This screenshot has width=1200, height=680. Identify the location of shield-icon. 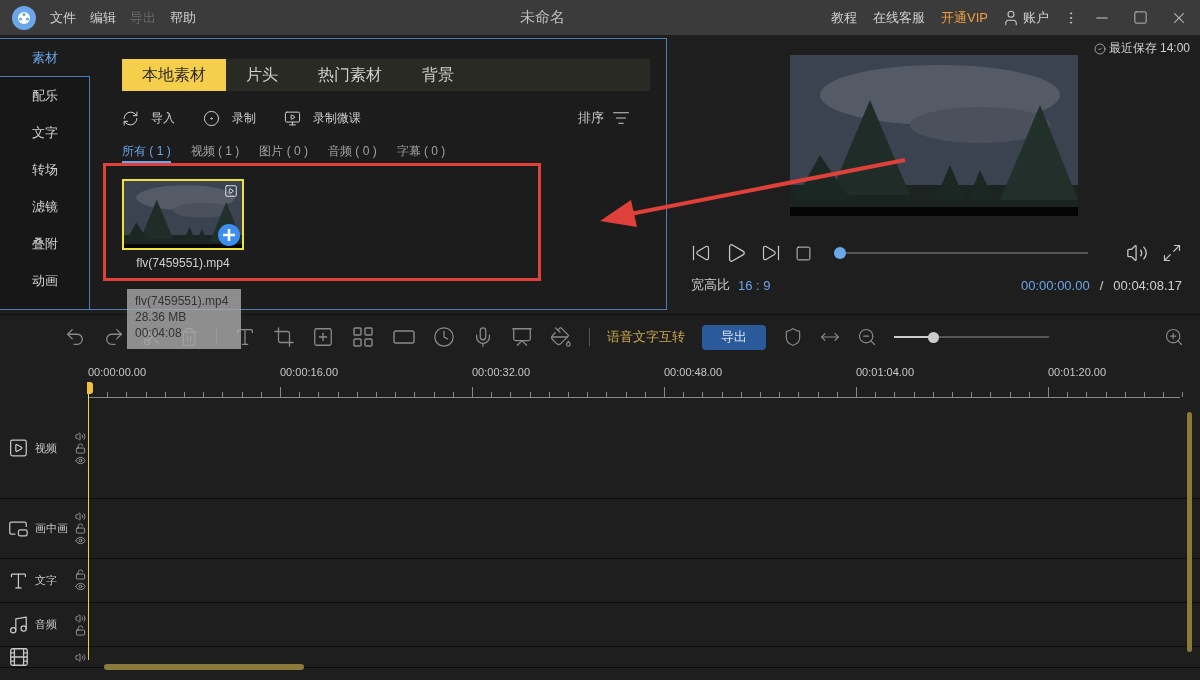
(793, 337).